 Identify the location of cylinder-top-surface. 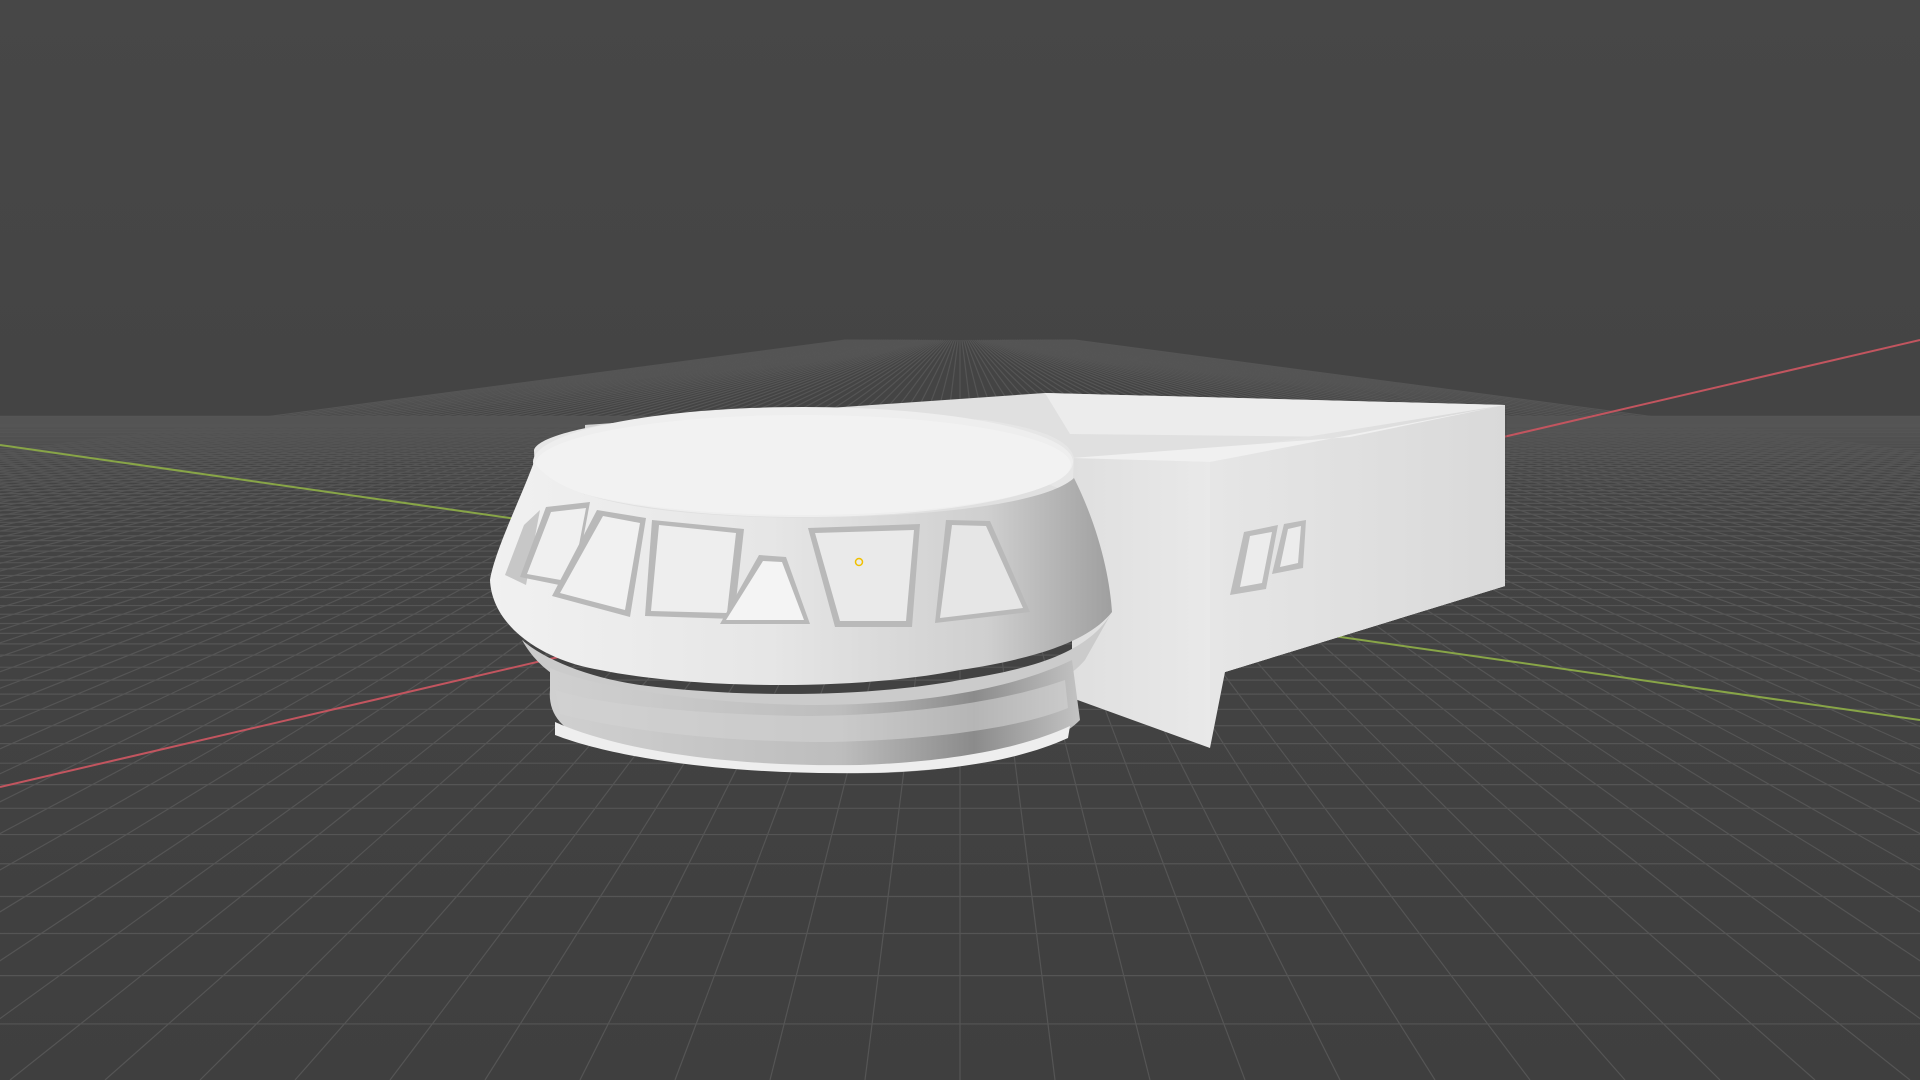
(803, 465).